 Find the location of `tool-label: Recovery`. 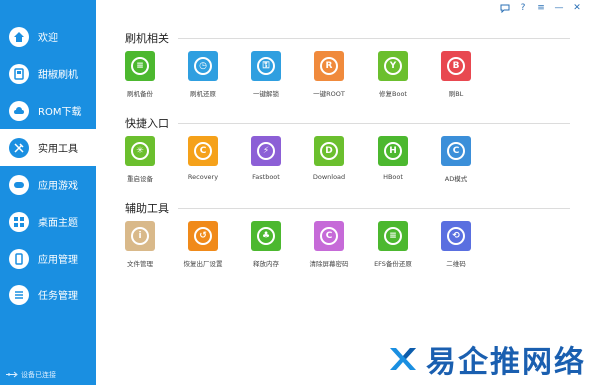

tool-label: Recovery is located at coordinates (203, 177).